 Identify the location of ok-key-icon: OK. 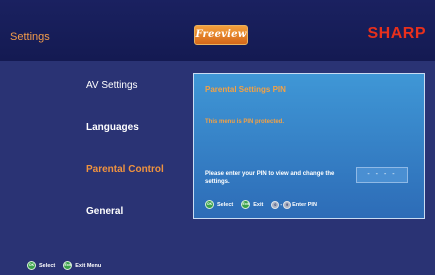
(209, 204).